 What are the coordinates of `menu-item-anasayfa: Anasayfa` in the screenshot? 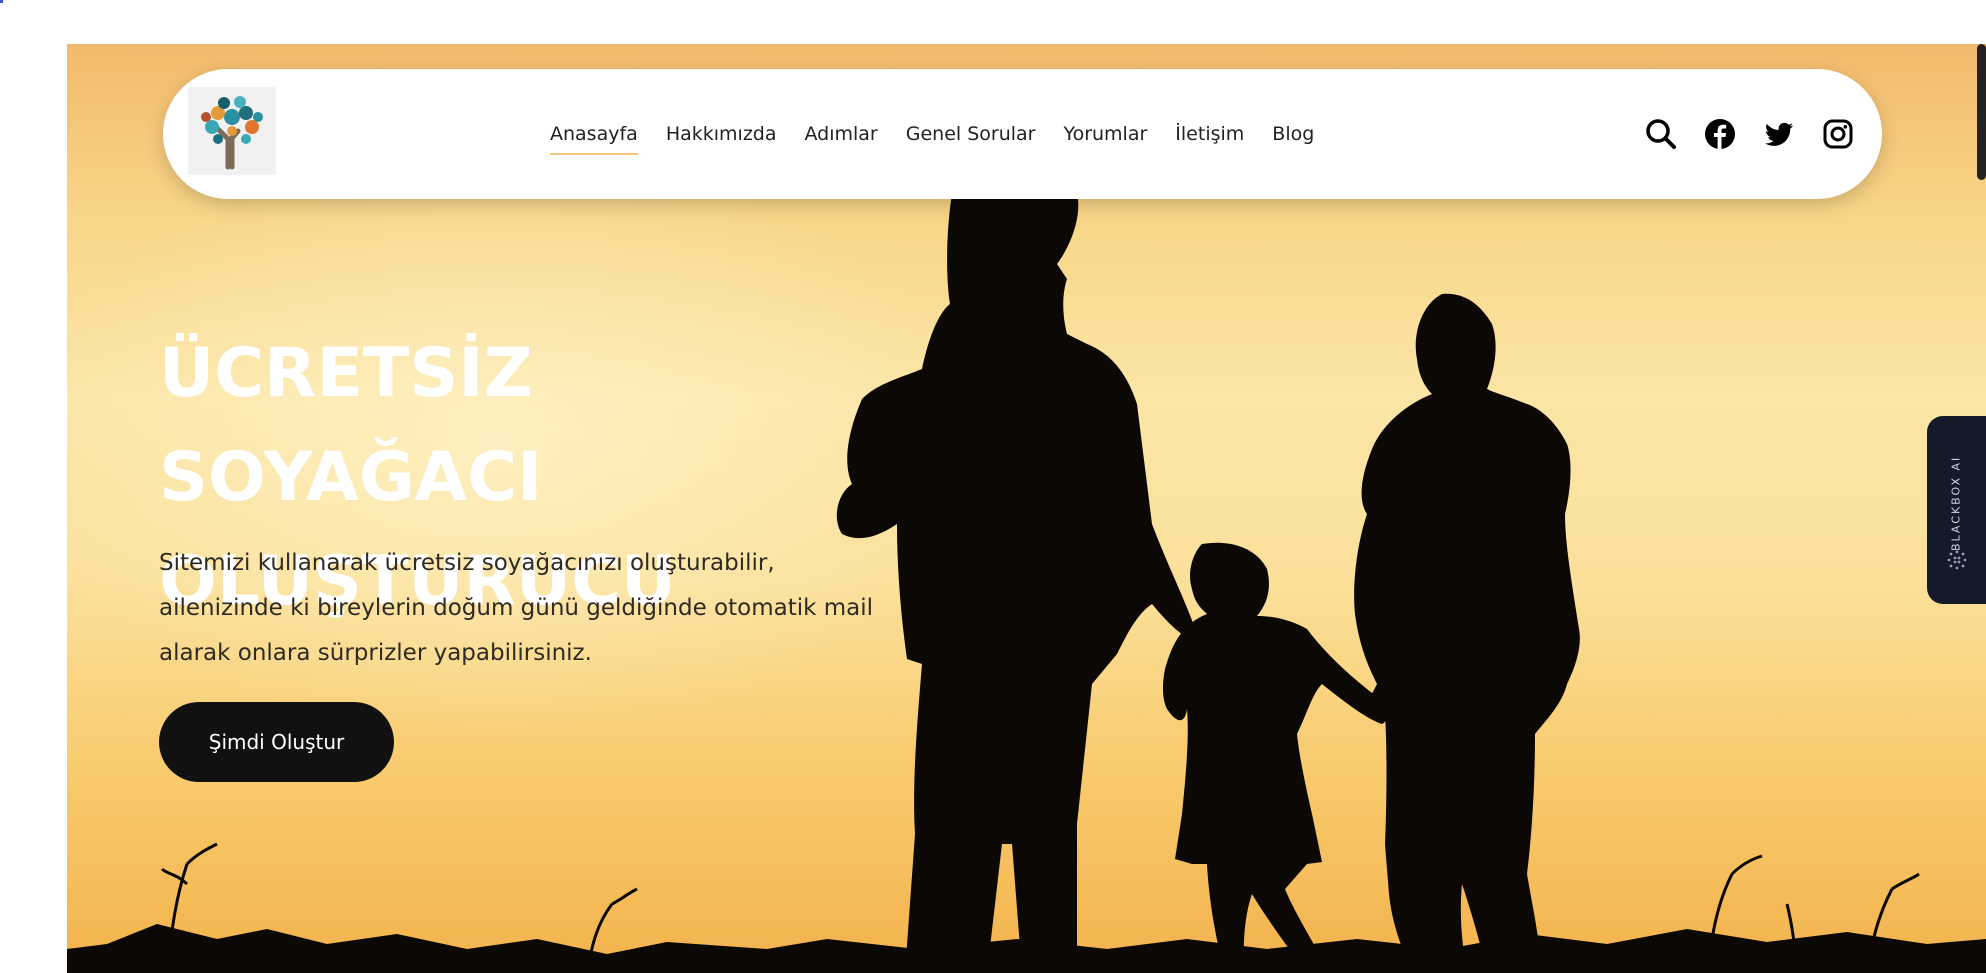 It's located at (594, 136).